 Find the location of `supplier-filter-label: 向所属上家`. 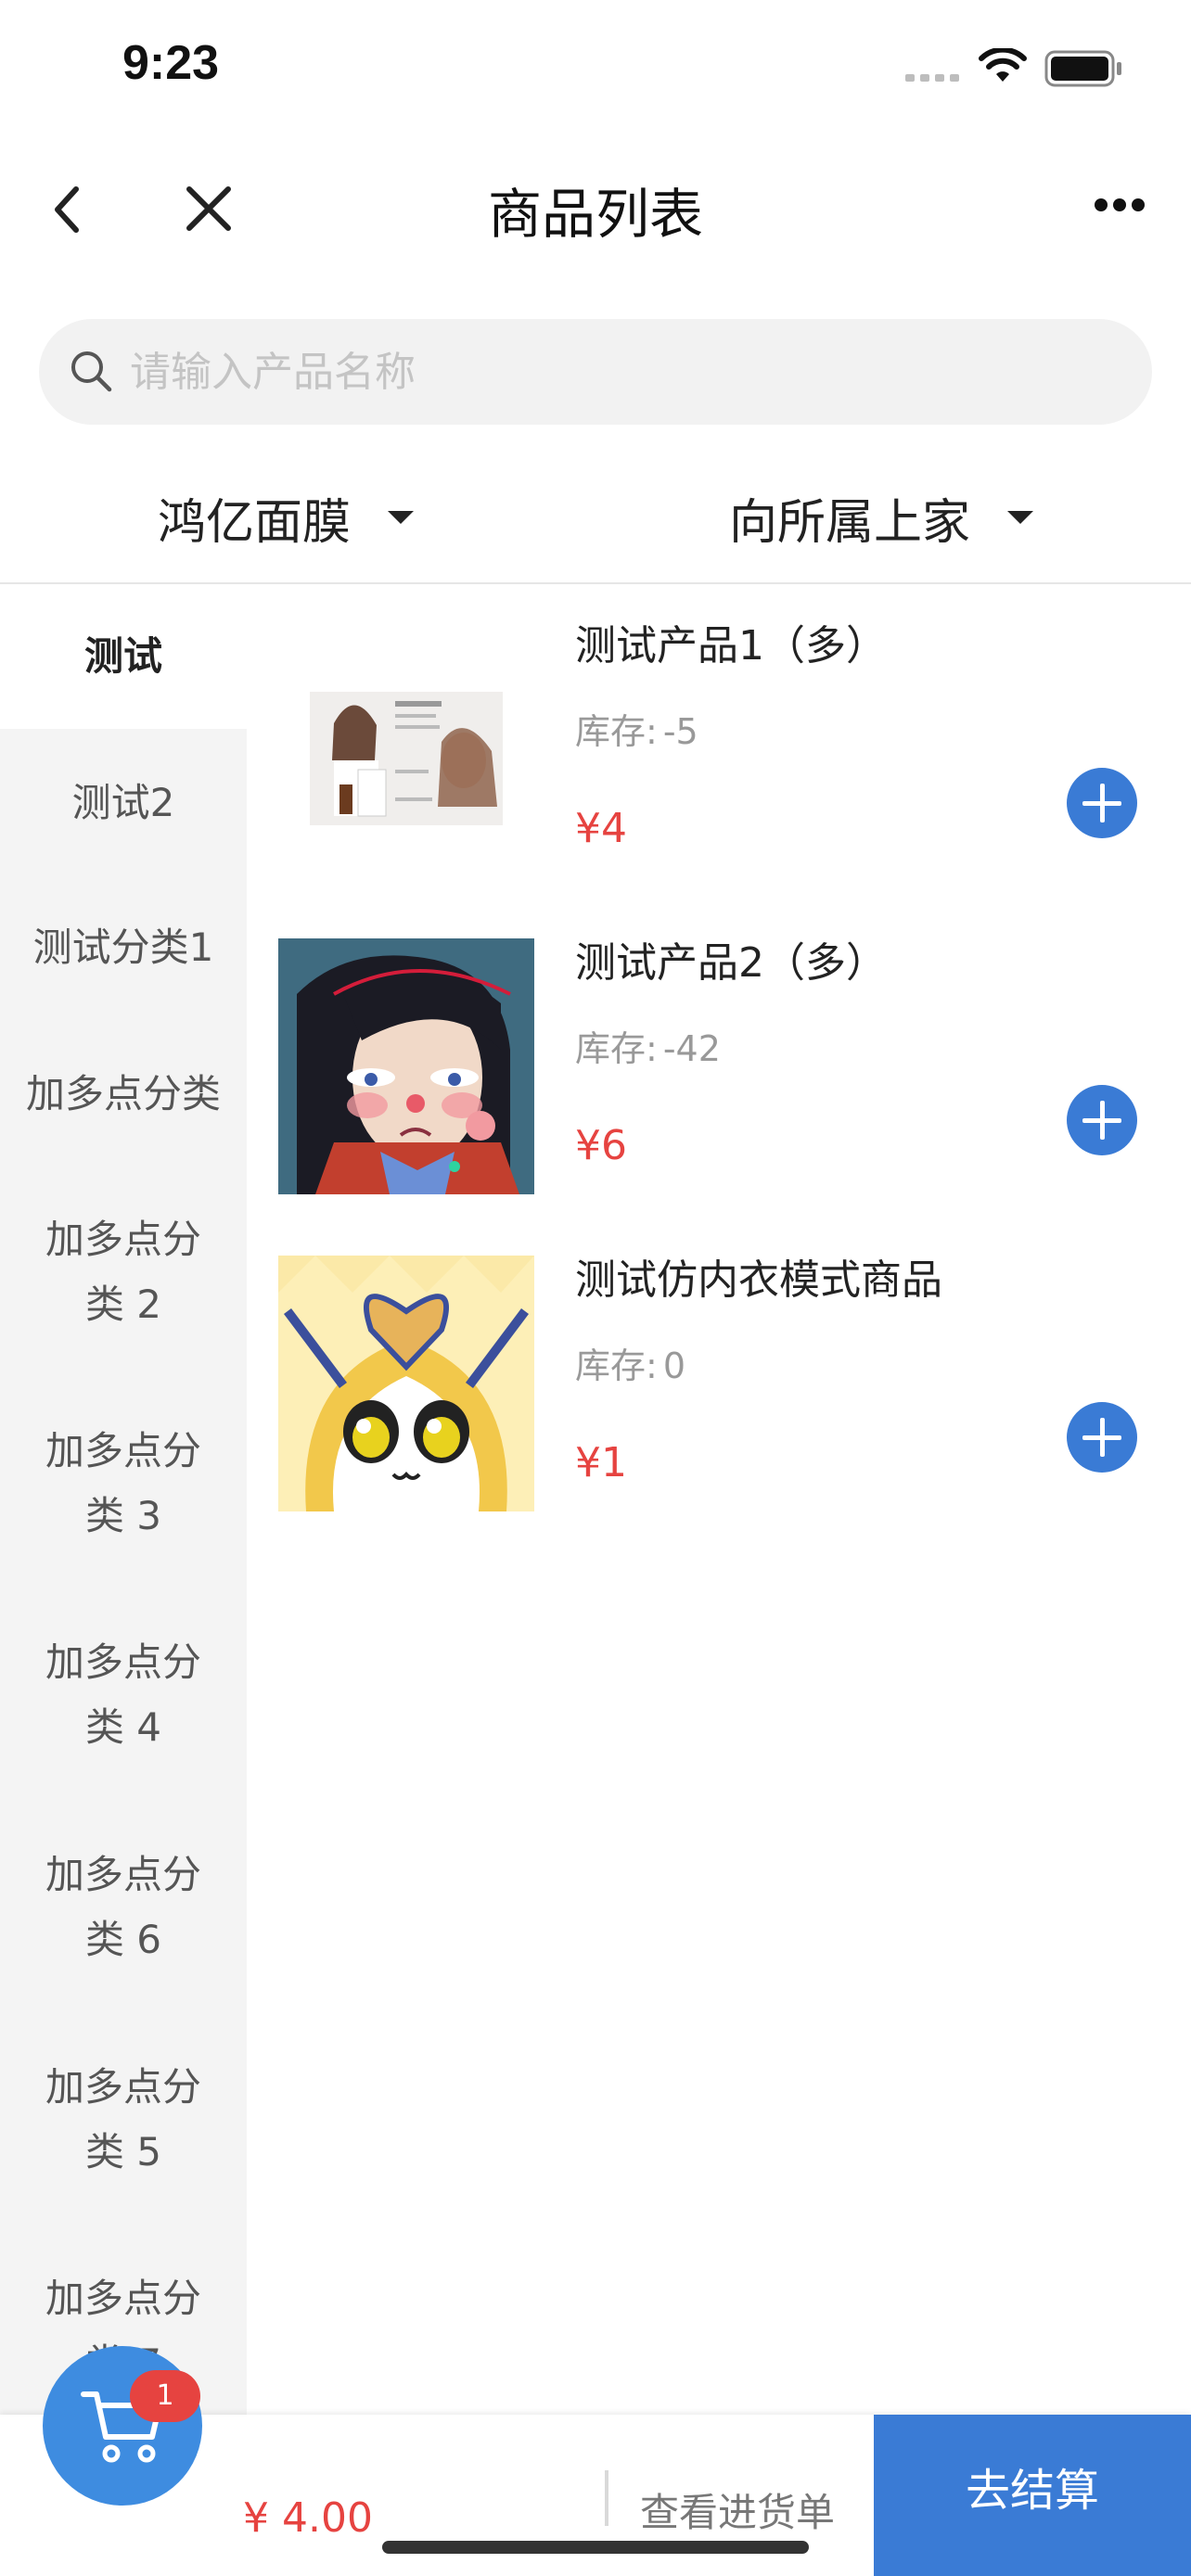

supplier-filter-label: 向所属上家 is located at coordinates (850, 522).